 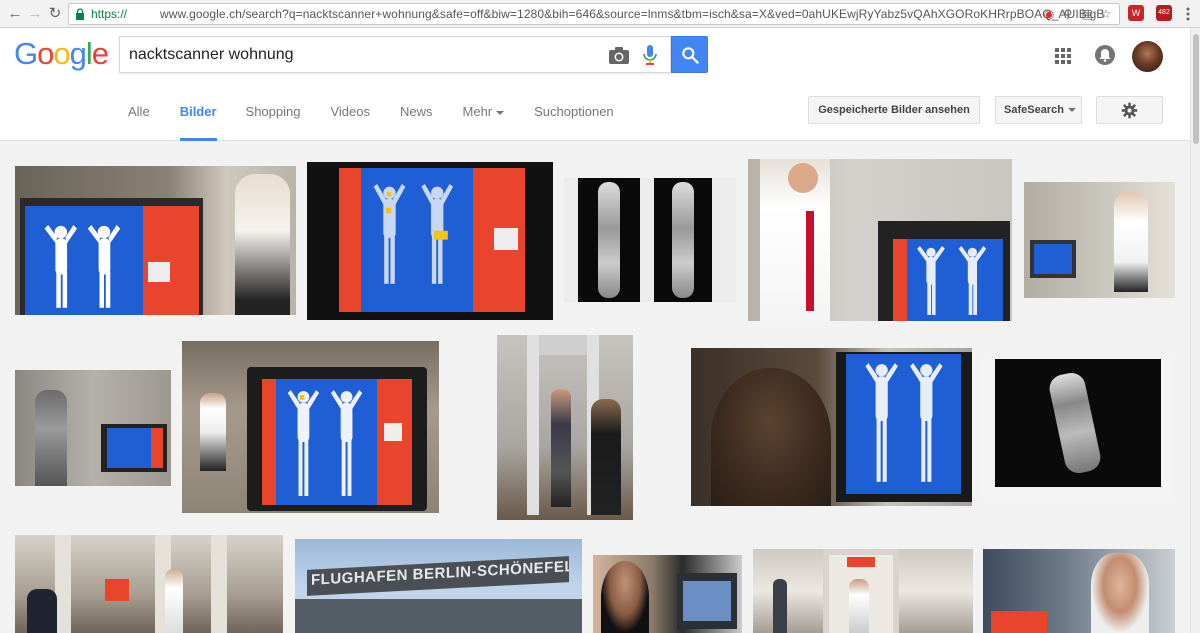 I want to click on search-input: nacktscanner wohnung, so click(x=211, y=55).